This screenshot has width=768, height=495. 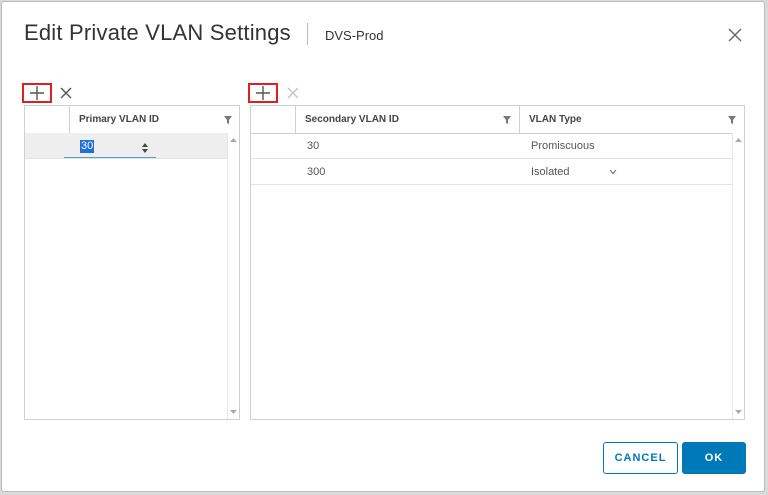 I want to click on close-icon, so click(x=735, y=35).